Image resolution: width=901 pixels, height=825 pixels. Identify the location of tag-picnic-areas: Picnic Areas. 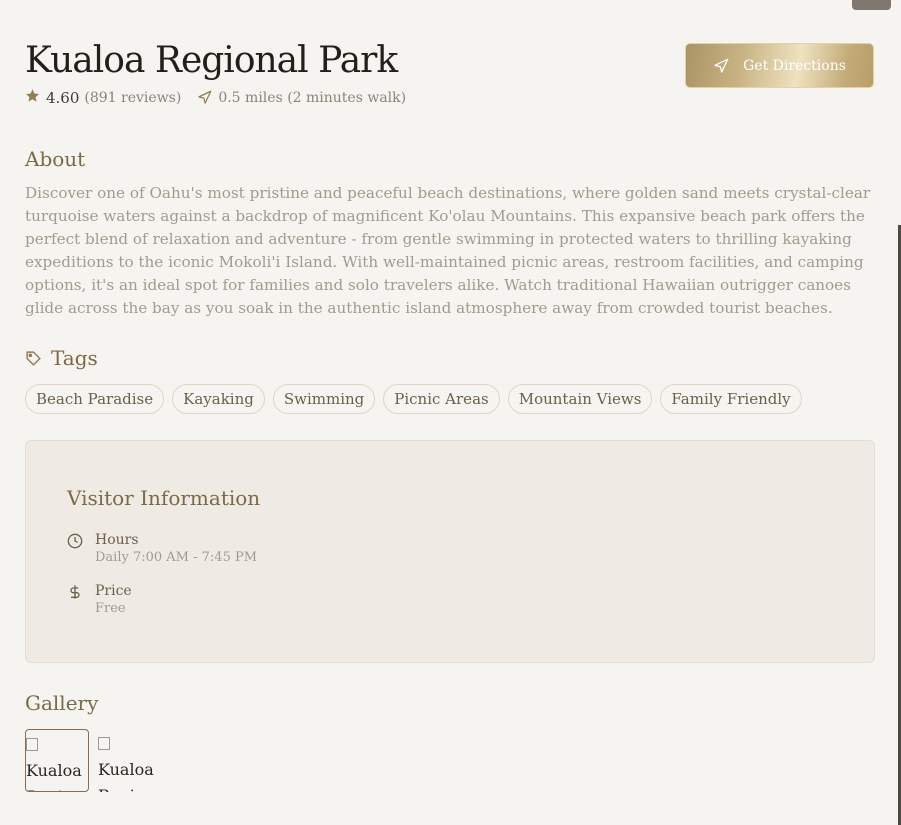
(441, 399).